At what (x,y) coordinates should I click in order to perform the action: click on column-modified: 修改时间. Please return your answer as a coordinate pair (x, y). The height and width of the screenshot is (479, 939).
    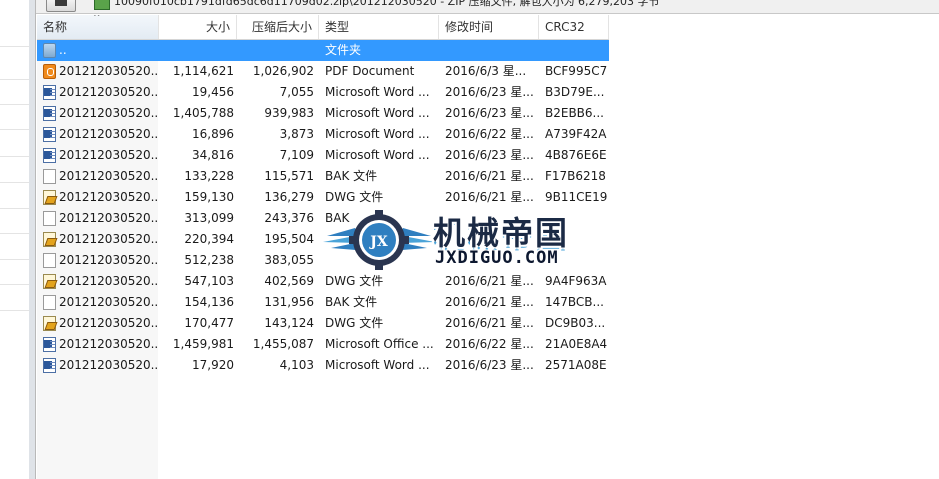
    Looking at the image, I should click on (489, 27).